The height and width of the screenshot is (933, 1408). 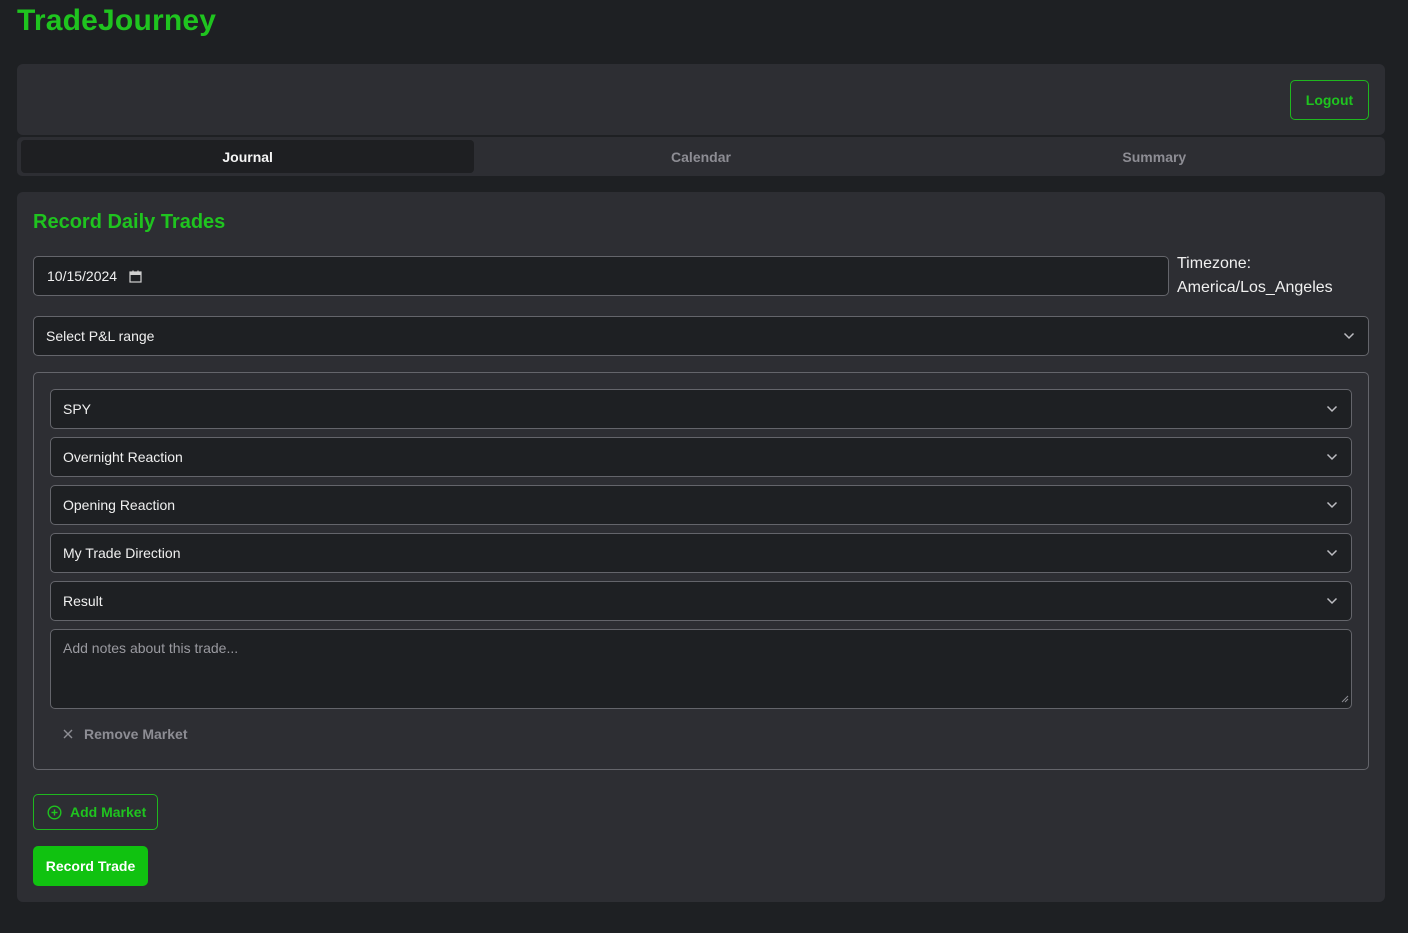 What do you see at coordinates (122, 553) in the screenshot?
I see `trade-direction-value: My Trade Direction` at bounding box center [122, 553].